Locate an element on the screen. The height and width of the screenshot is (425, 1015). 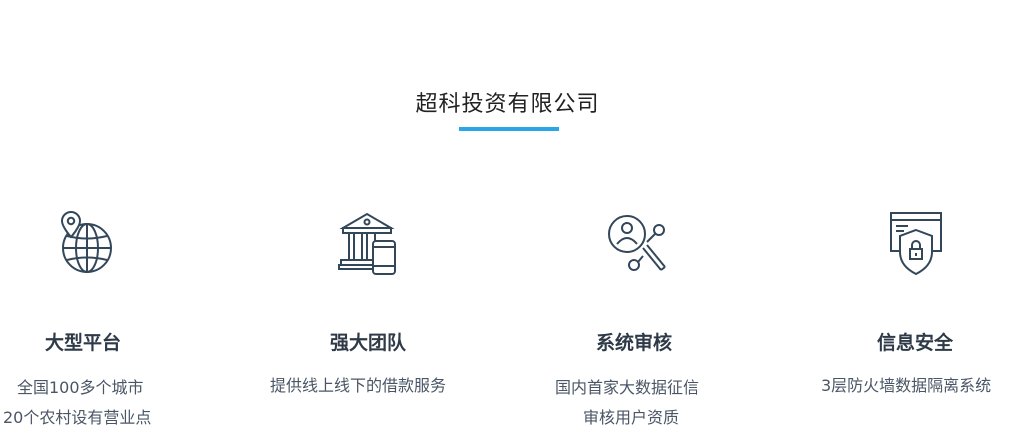
globe-location-icon is located at coordinates (86, 243).